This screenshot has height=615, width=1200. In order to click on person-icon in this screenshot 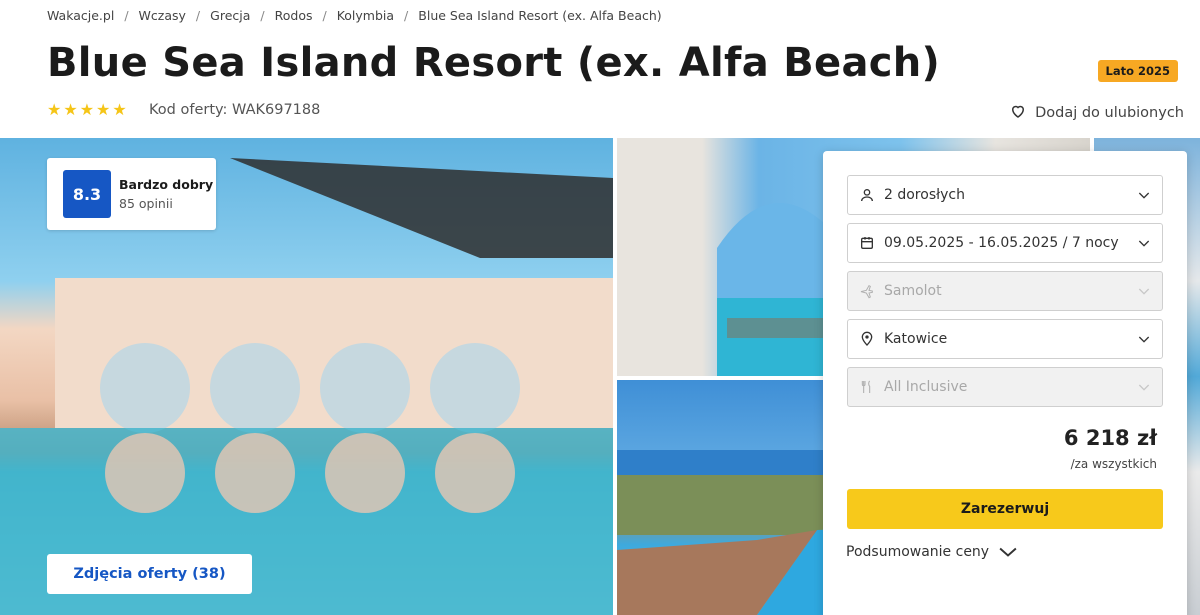, I will do `click(867, 195)`.